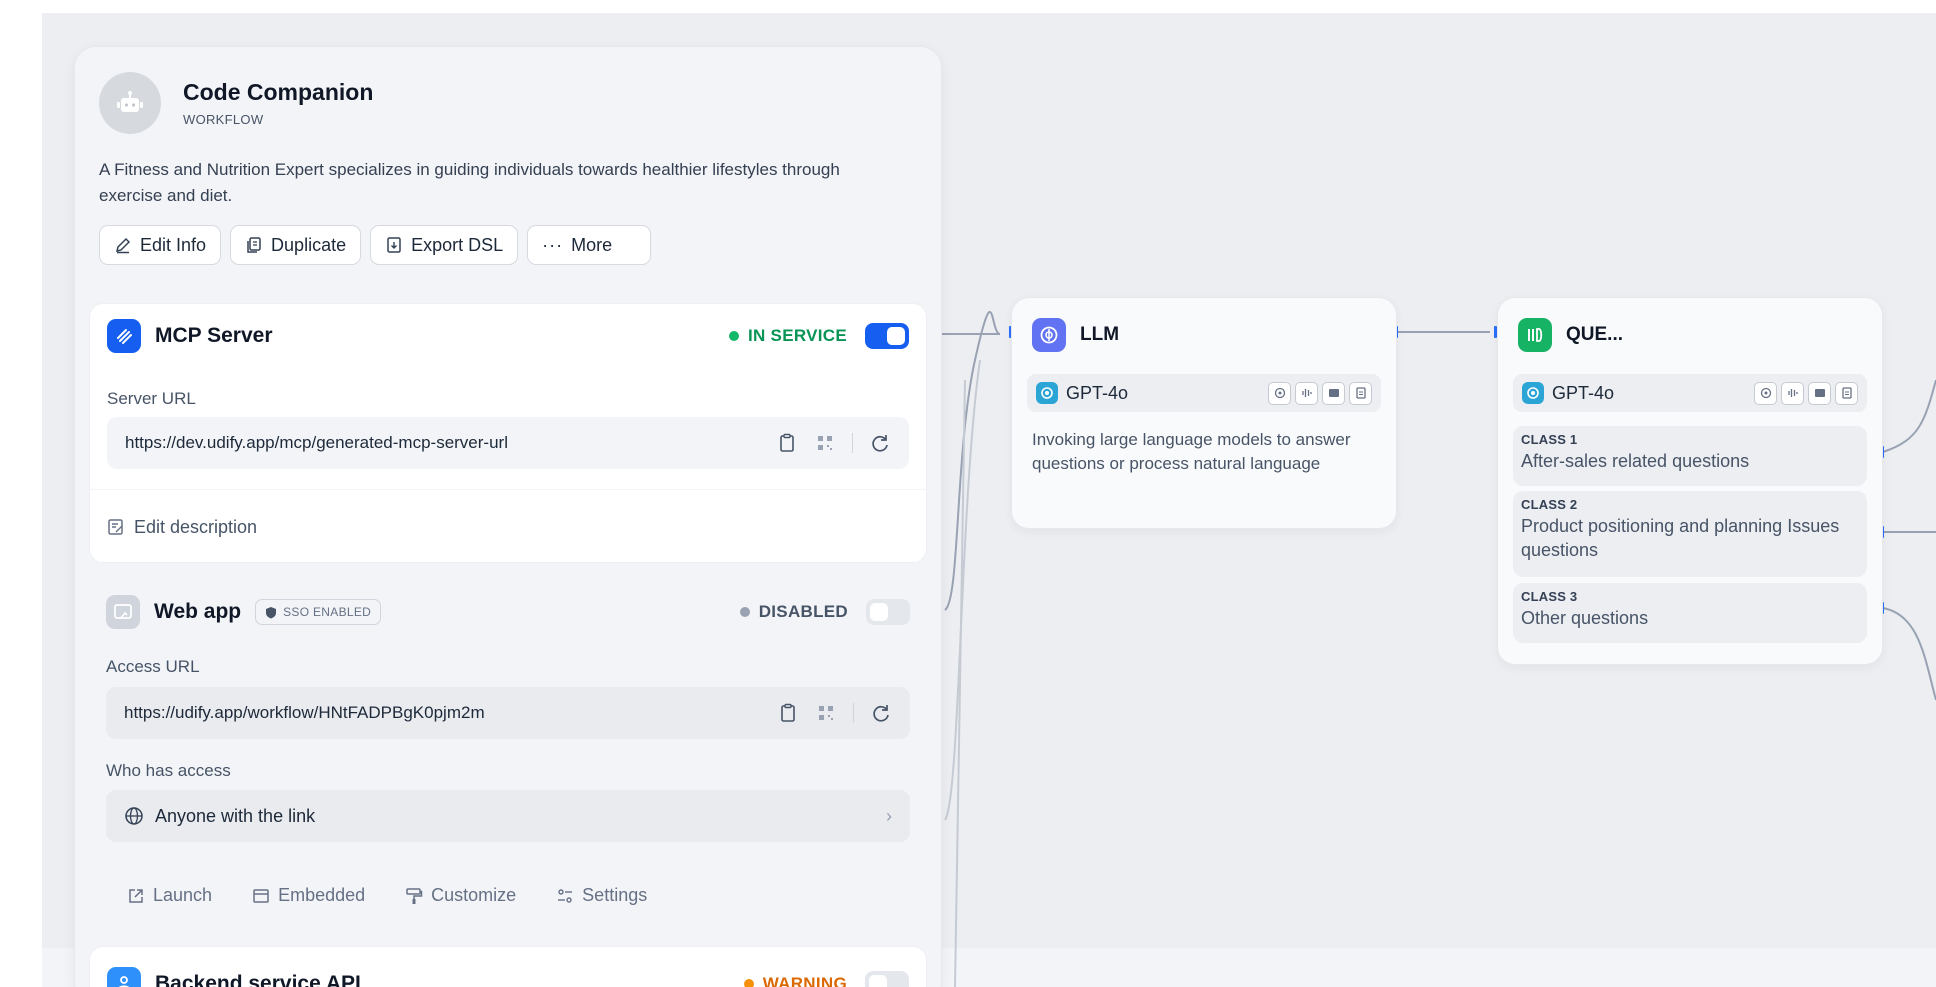  What do you see at coordinates (254, 245) in the screenshot?
I see `copy-icon` at bounding box center [254, 245].